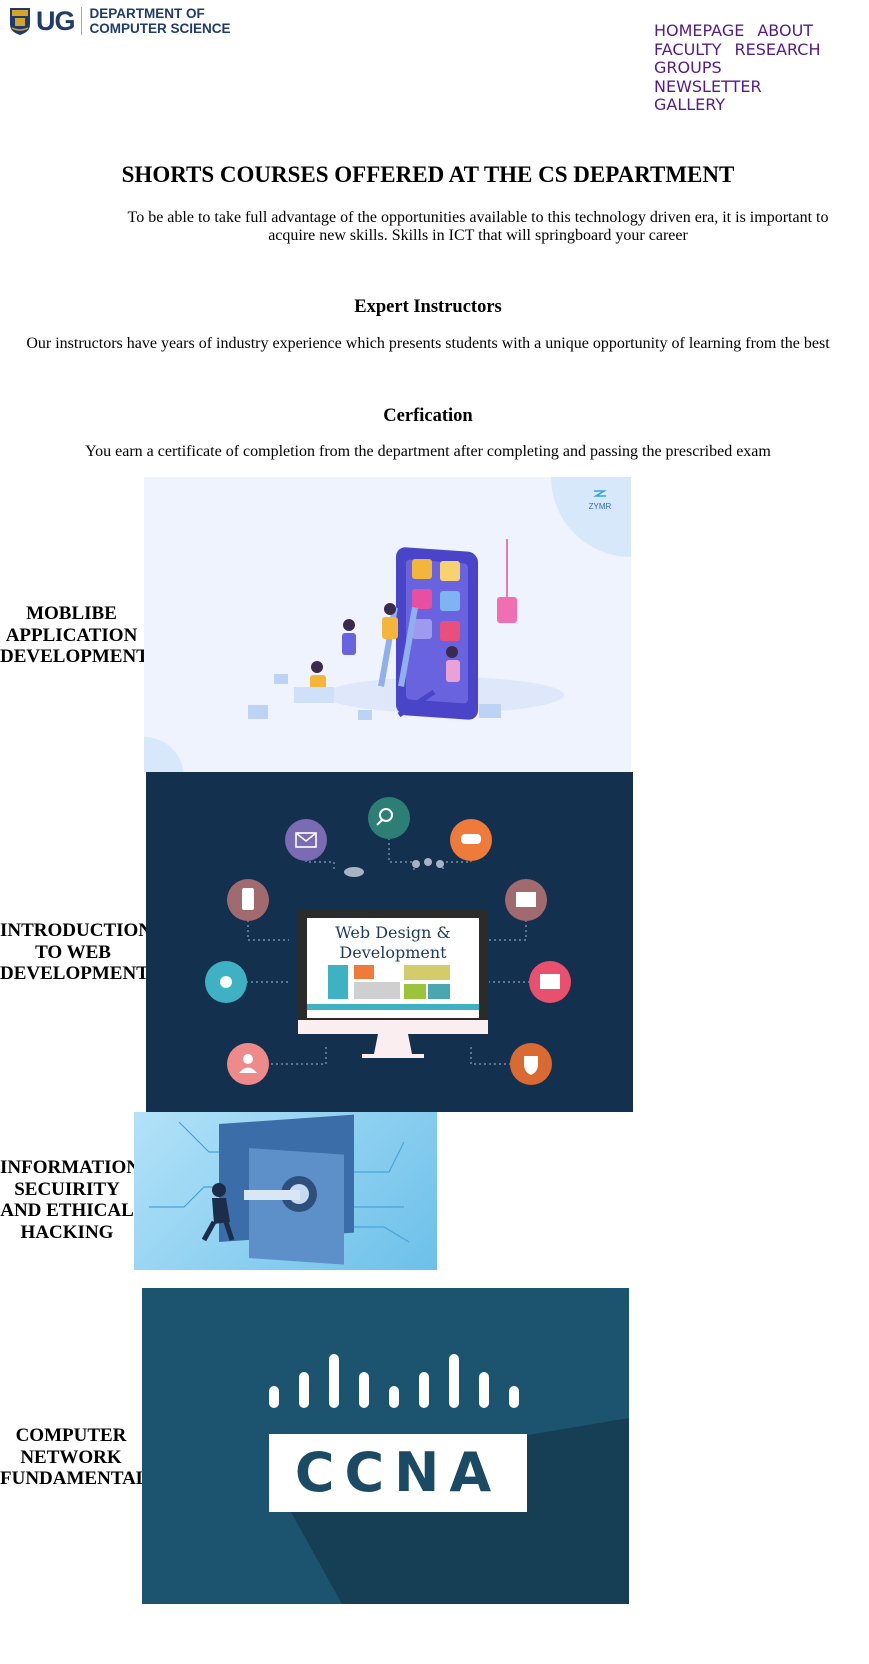  Describe the element at coordinates (20, 21) in the screenshot. I see `university-crest-icon` at that location.